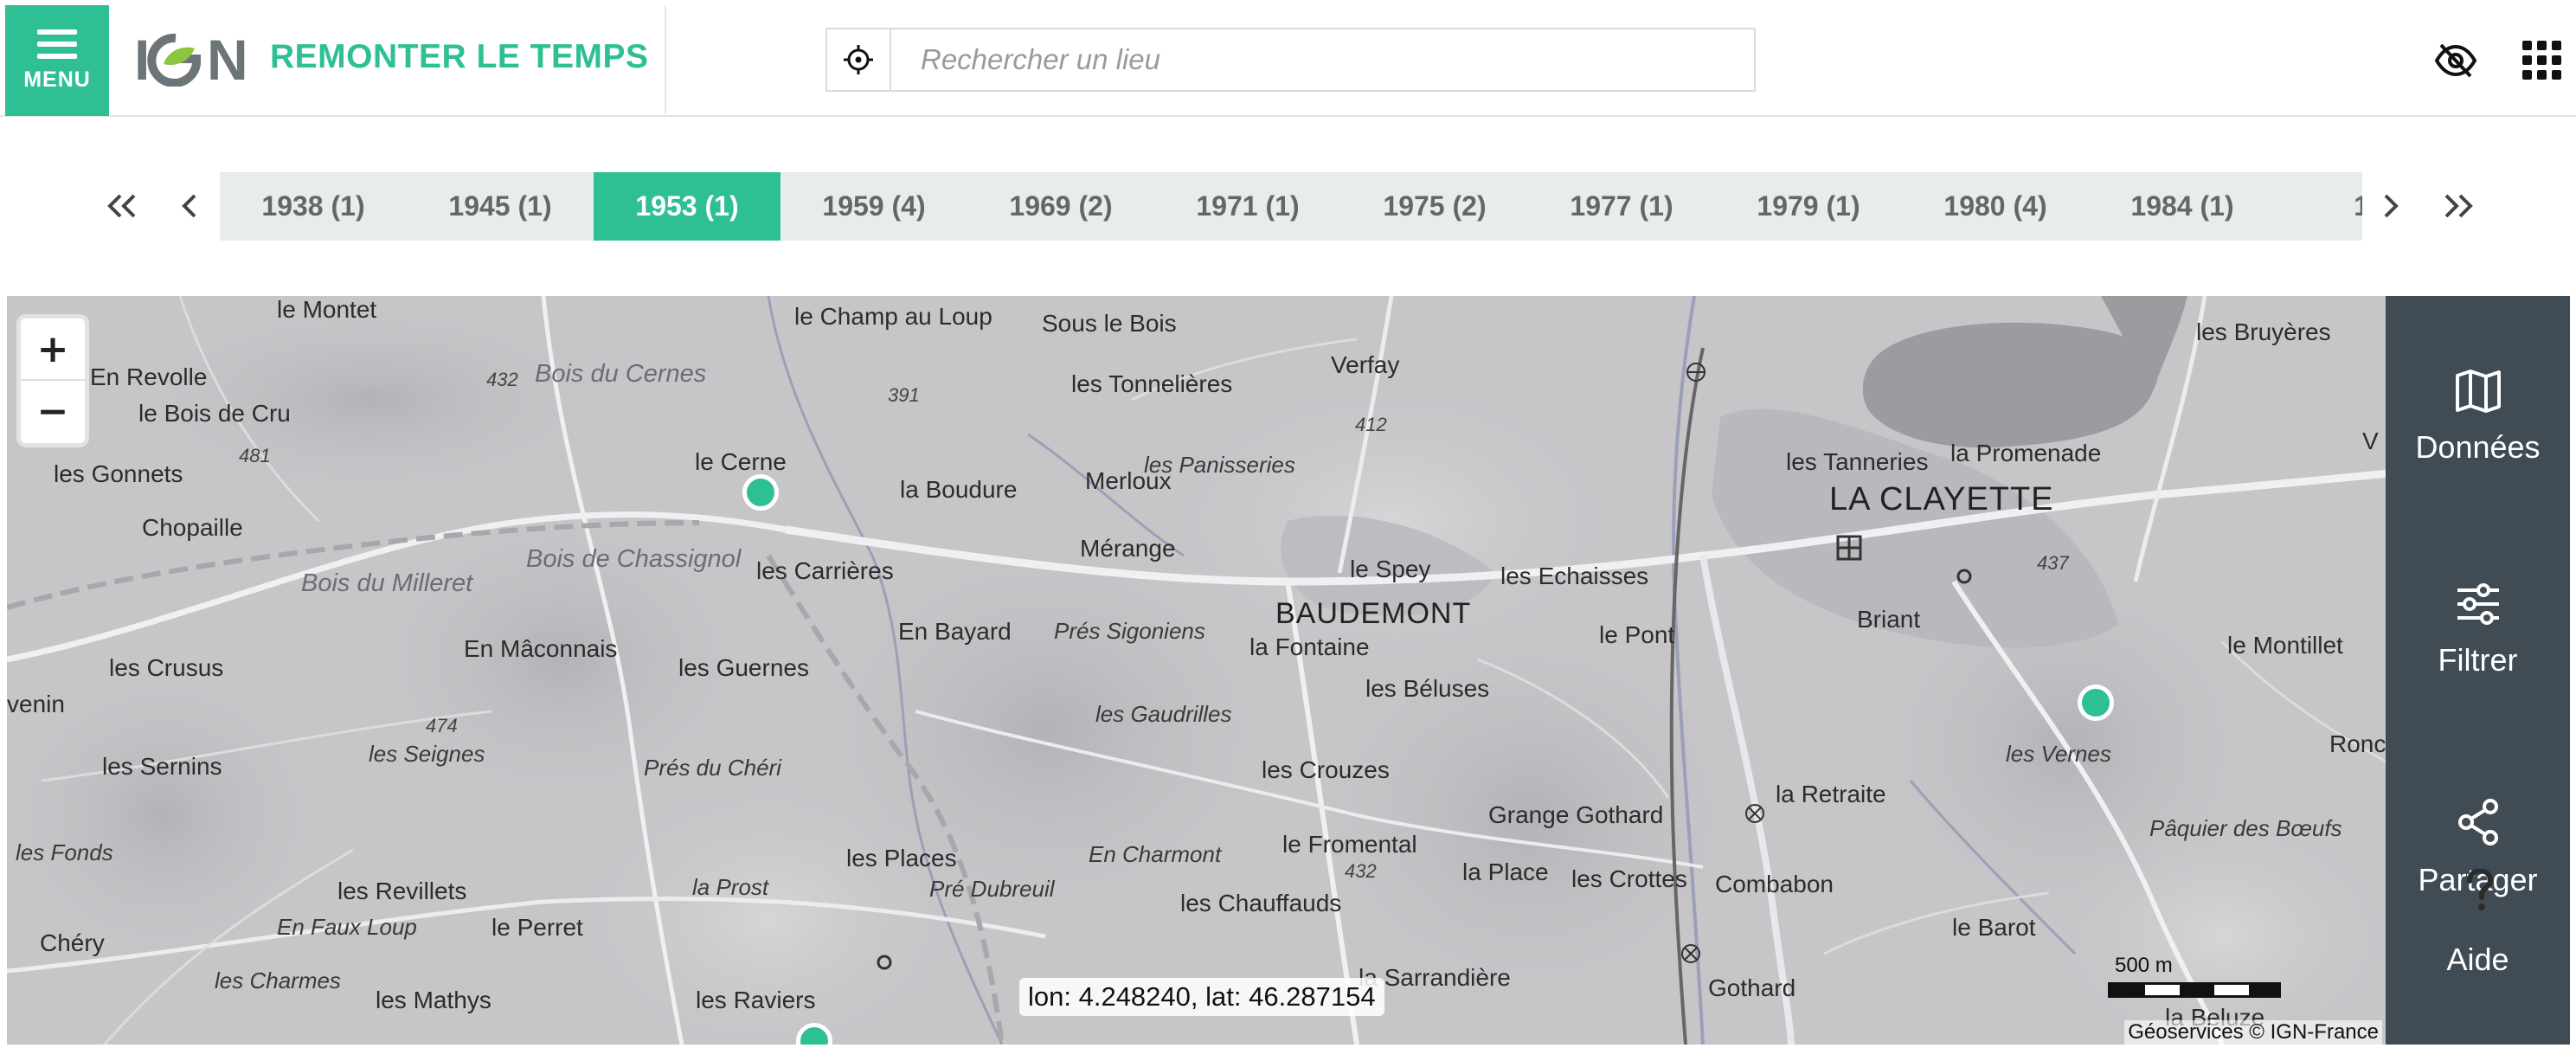  I want to click on map-label: En Charmont, so click(1156, 854).